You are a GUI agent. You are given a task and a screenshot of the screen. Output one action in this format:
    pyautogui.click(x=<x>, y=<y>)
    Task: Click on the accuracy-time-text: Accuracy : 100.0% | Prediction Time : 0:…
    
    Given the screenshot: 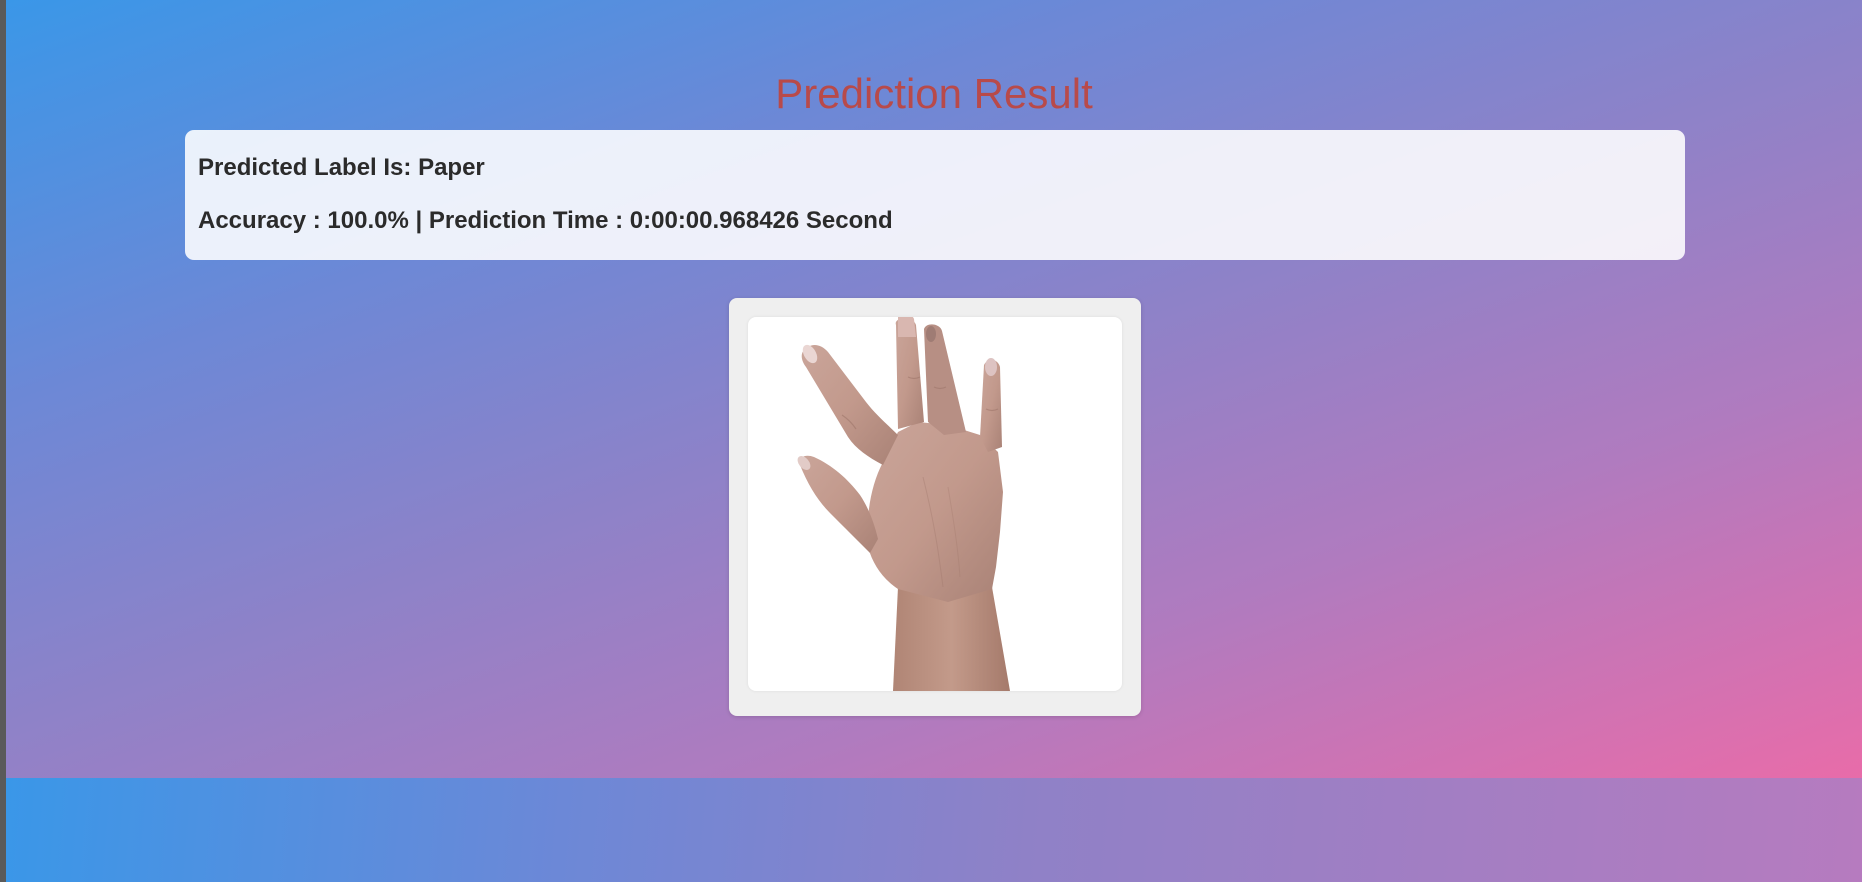 What is the action you would take?
    pyautogui.click(x=545, y=220)
    